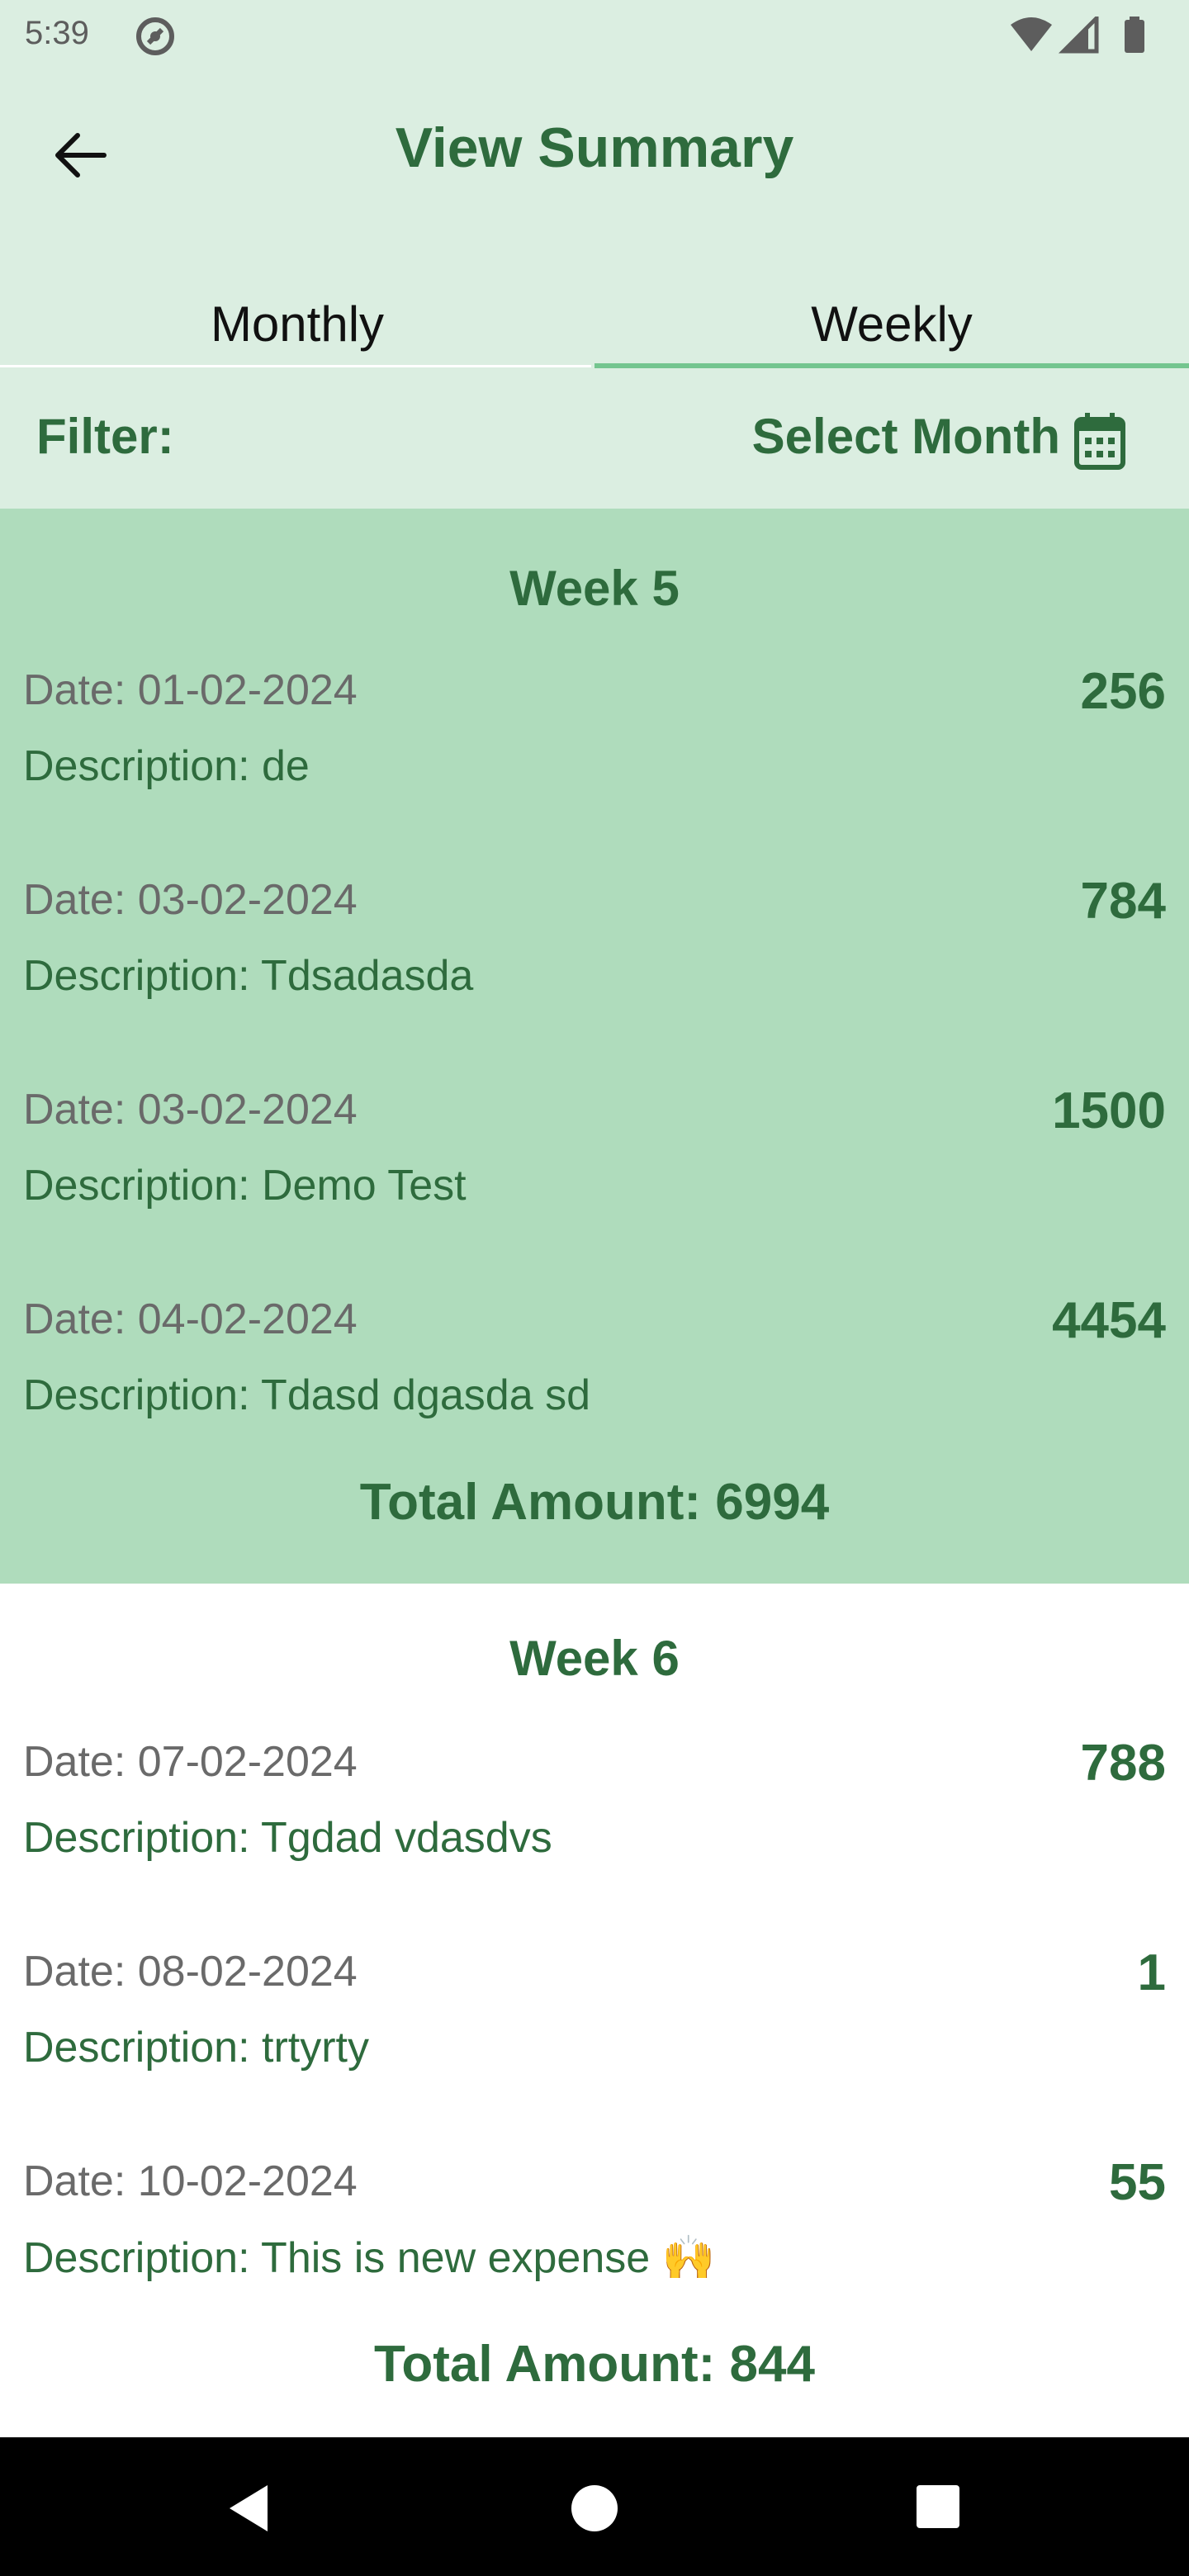  What do you see at coordinates (594, 2048) in the screenshot?
I see `expense-entry: Date: 08-02-2024 1 Description: trtyrty` at bounding box center [594, 2048].